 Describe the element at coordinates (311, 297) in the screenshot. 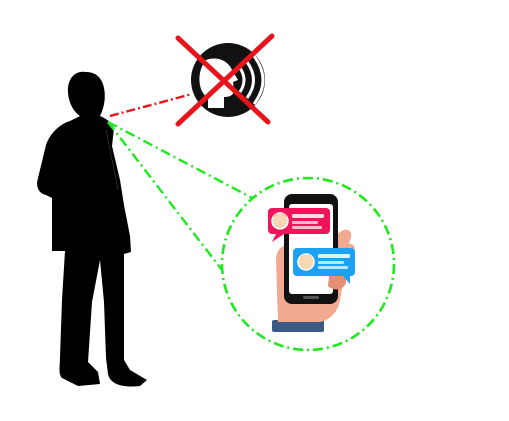

I see `phone-home-button` at that location.